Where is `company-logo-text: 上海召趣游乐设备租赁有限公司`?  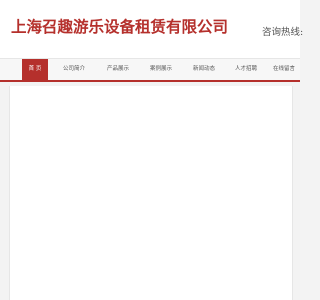
company-logo-text: 上海召趣游乐设备租赁有限公司 is located at coordinates (119, 26).